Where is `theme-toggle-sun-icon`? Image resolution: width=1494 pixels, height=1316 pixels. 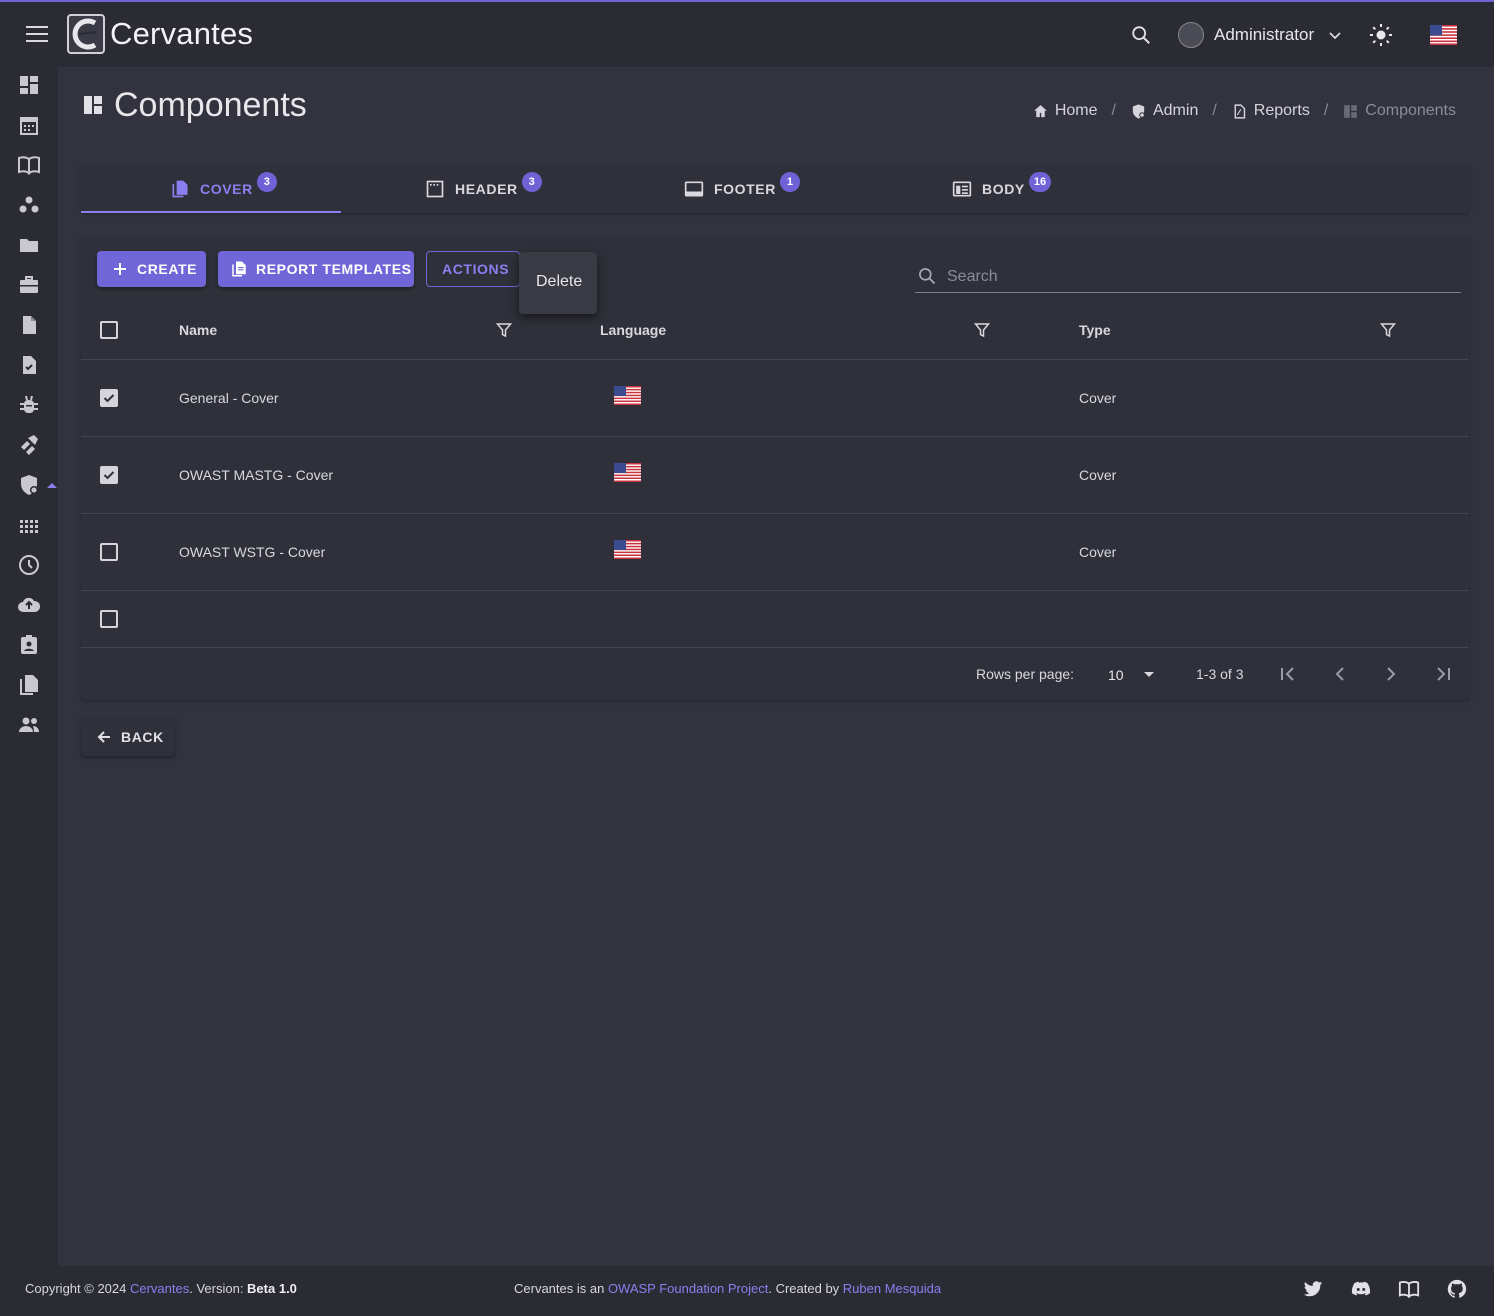
theme-toggle-sun-icon is located at coordinates (1381, 35).